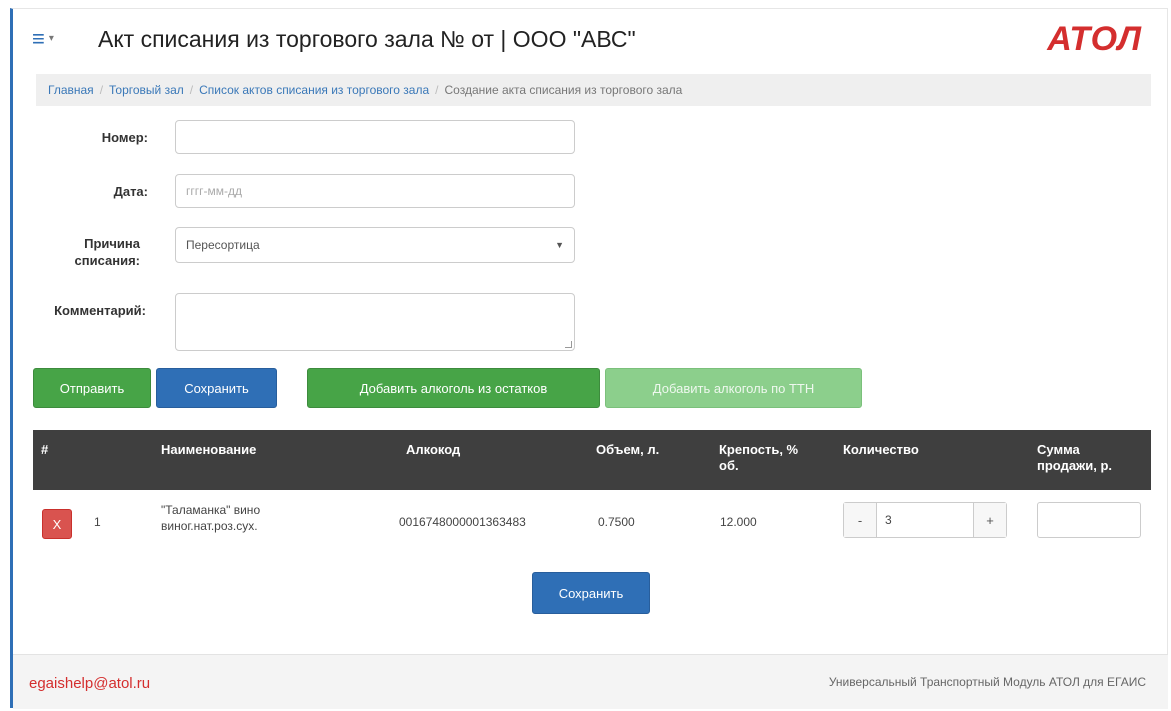  Describe the element at coordinates (209, 449) in the screenshot. I see `col-name: Наименование` at that location.